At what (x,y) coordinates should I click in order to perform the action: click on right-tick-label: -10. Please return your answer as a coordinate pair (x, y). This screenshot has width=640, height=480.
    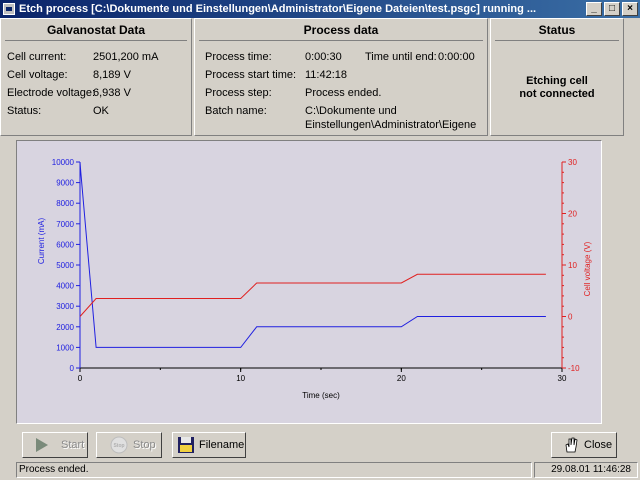
    Looking at the image, I should click on (574, 368).